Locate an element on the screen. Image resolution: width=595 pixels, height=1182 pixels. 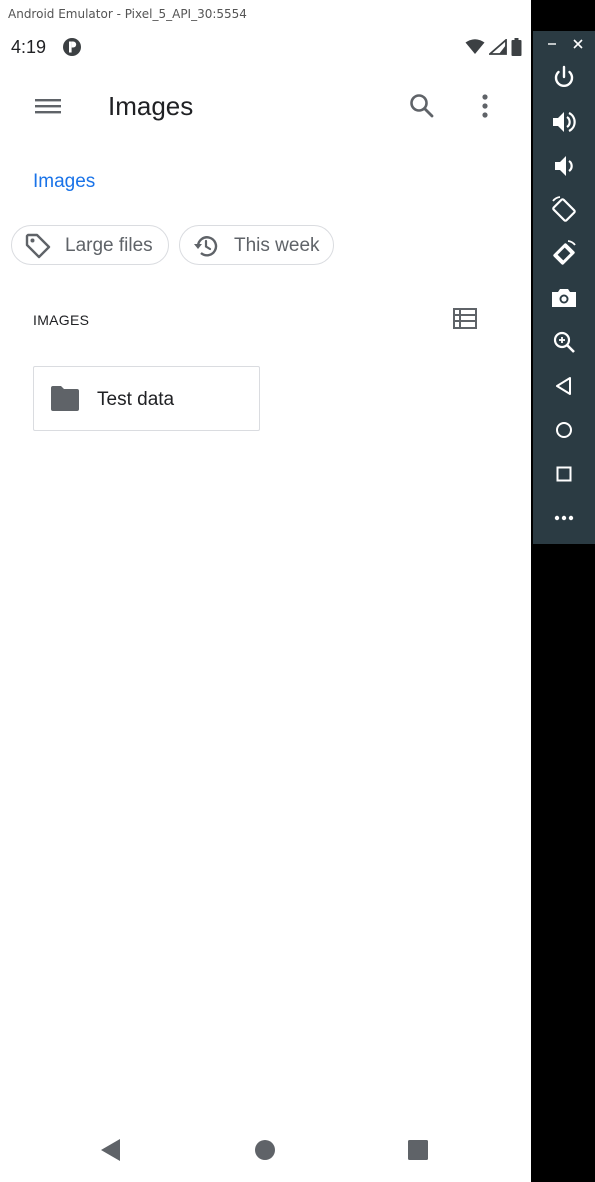
close-icon is located at coordinates (578, 44).